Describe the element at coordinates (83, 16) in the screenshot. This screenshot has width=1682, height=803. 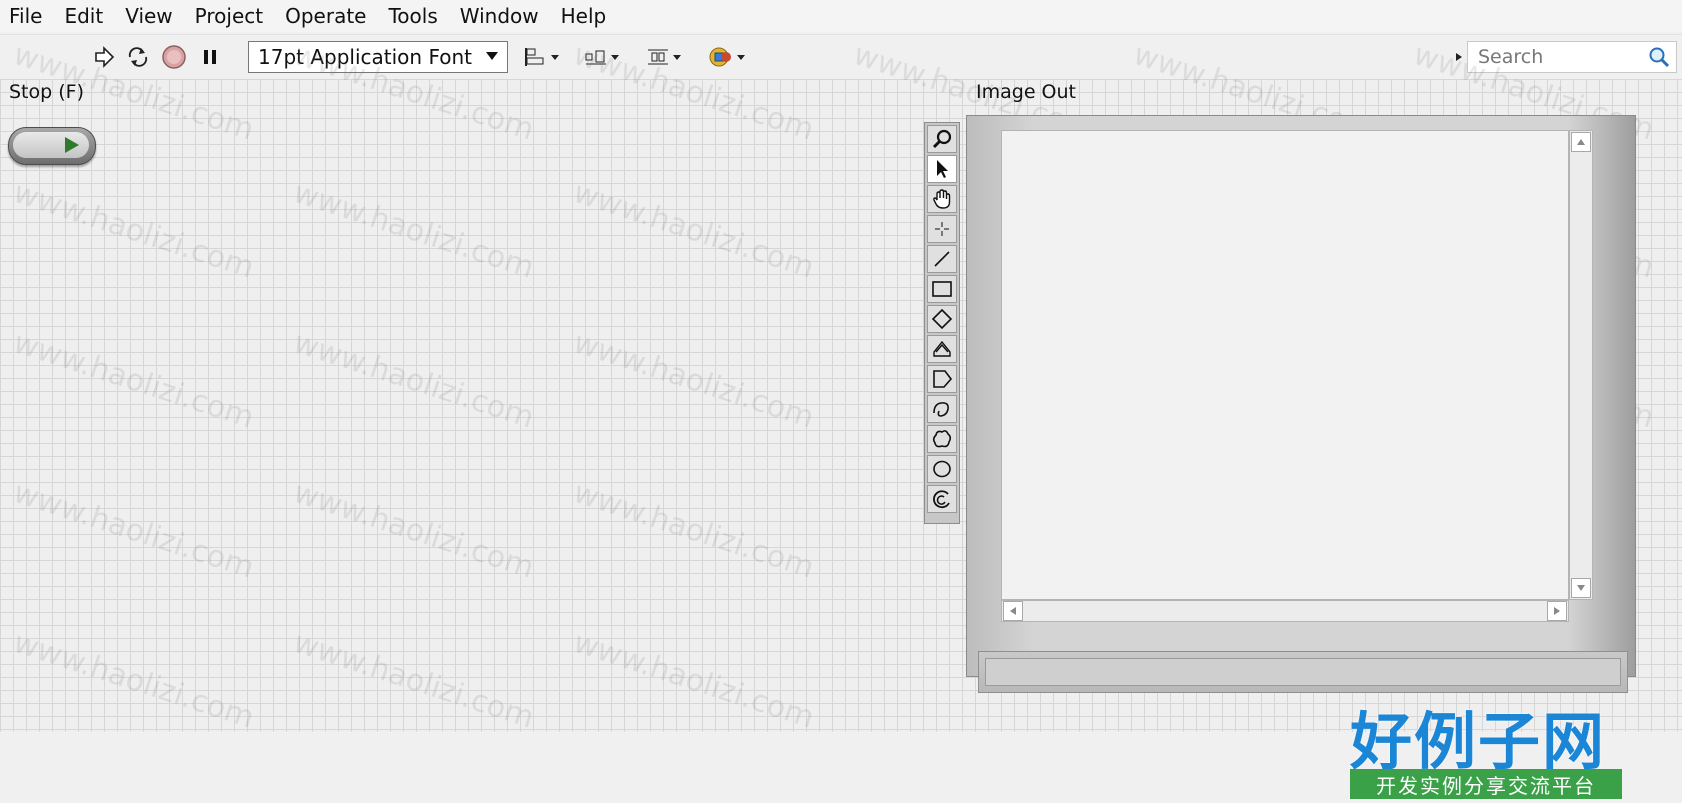
I see `menu-edit: Edit` at that location.